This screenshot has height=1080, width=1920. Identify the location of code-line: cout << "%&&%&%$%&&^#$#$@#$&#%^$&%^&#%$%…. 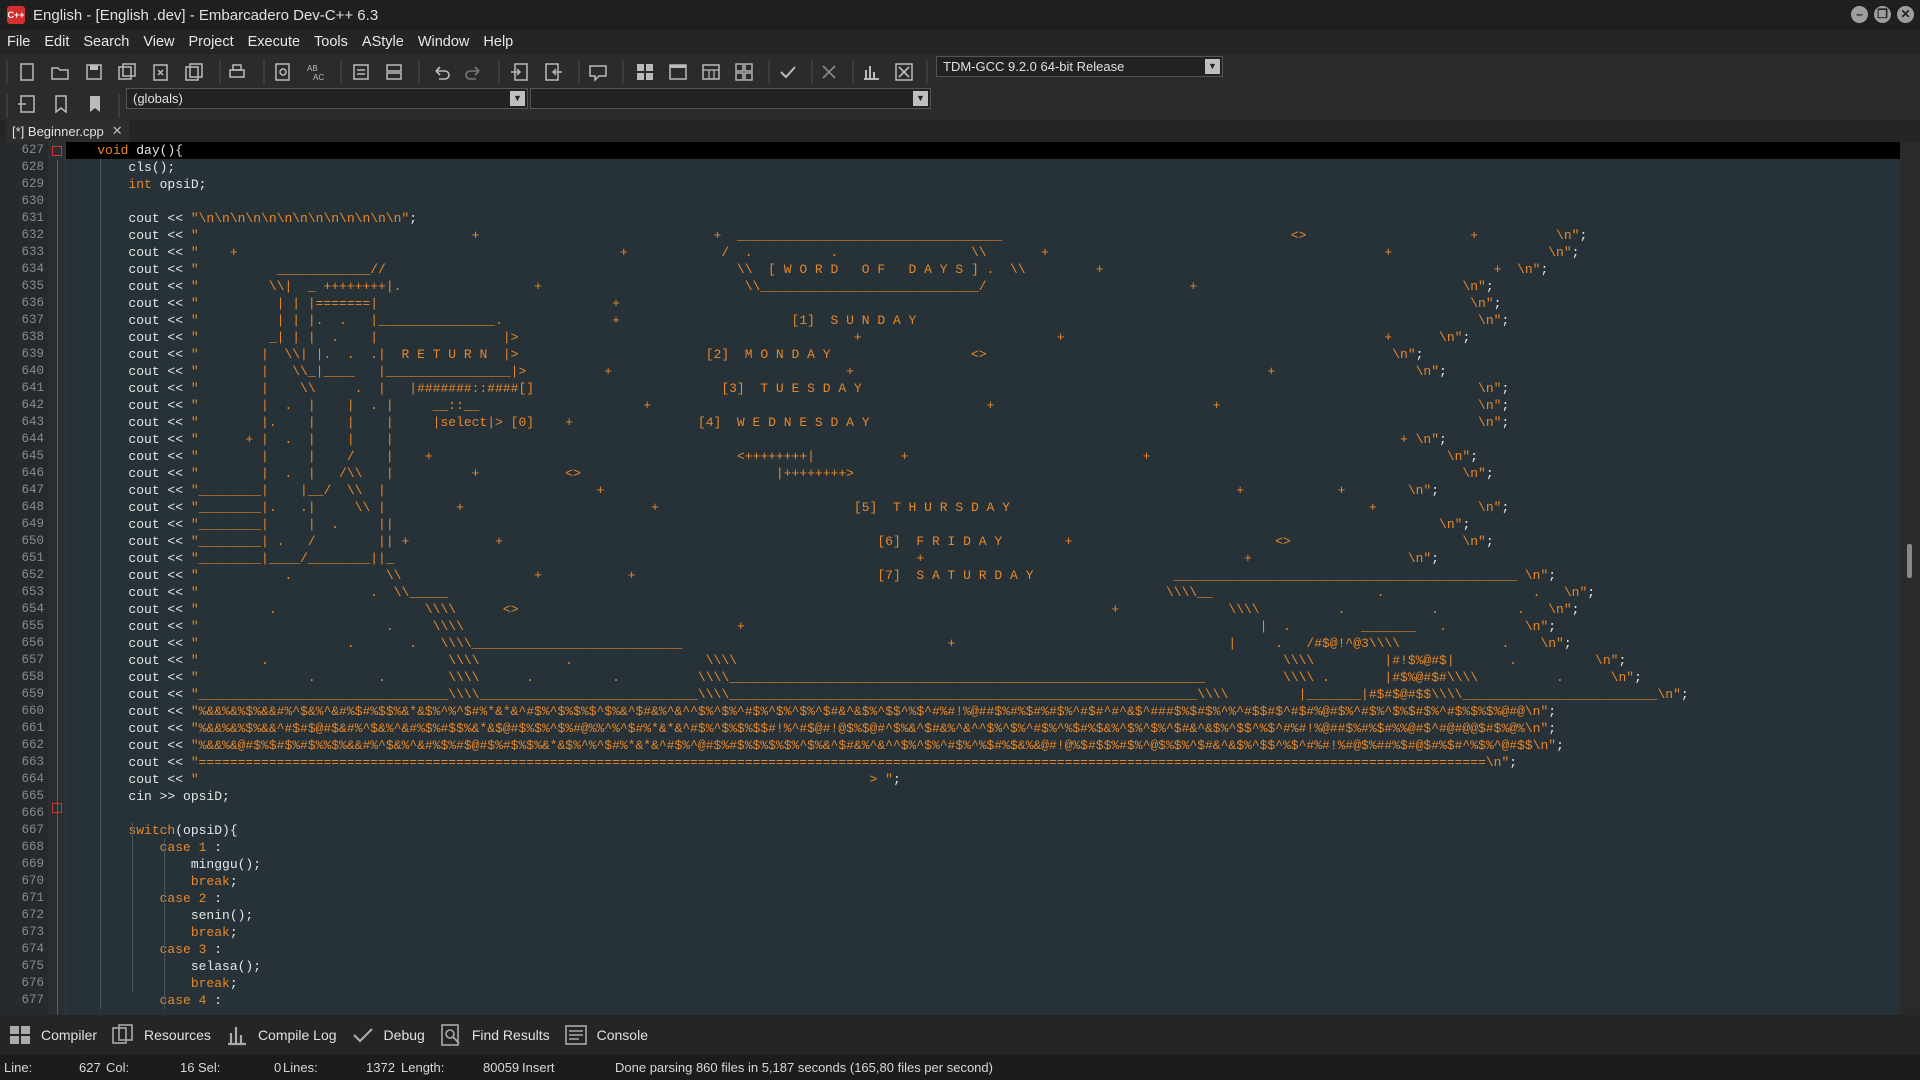
(811, 728).